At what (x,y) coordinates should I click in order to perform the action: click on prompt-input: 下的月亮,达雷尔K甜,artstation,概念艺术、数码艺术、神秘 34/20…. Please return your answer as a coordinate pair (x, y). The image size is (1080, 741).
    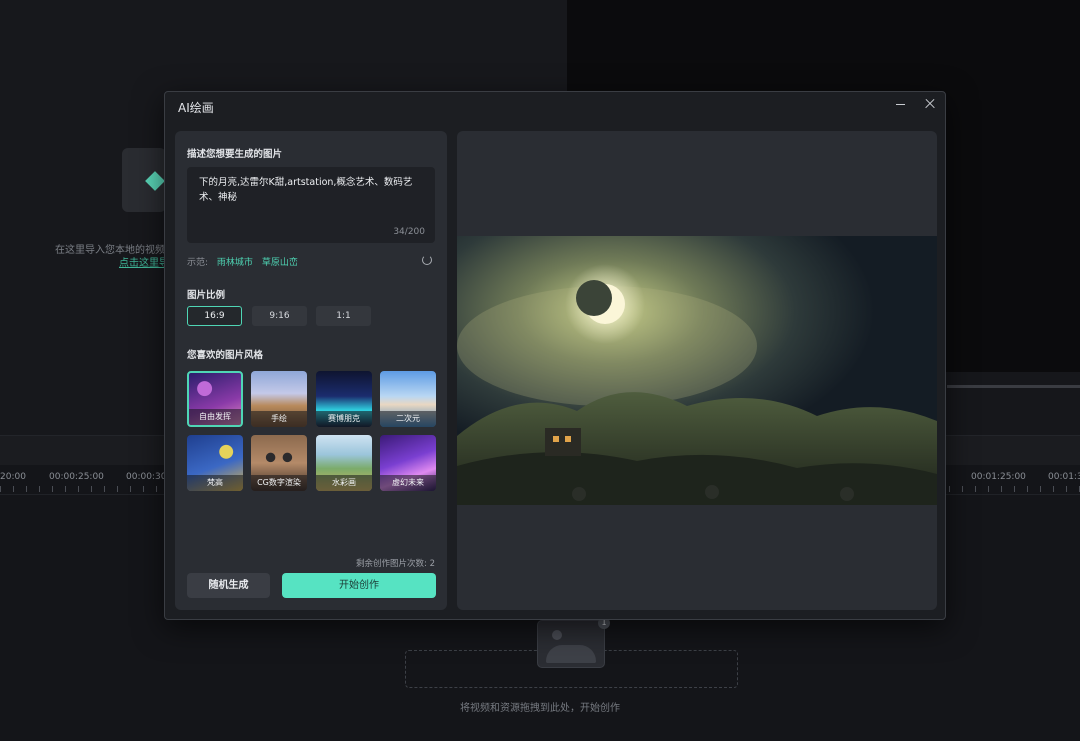
    Looking at the image, I should click on (311, 205).